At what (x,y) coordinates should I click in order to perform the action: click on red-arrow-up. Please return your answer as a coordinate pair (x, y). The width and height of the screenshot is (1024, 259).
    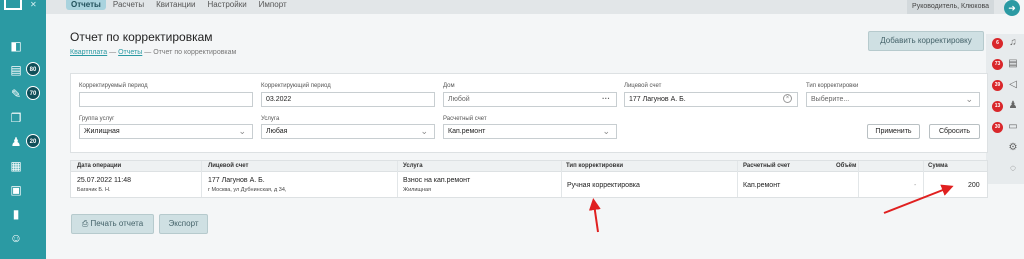
    Looking at the image, I should click on (594, 215).